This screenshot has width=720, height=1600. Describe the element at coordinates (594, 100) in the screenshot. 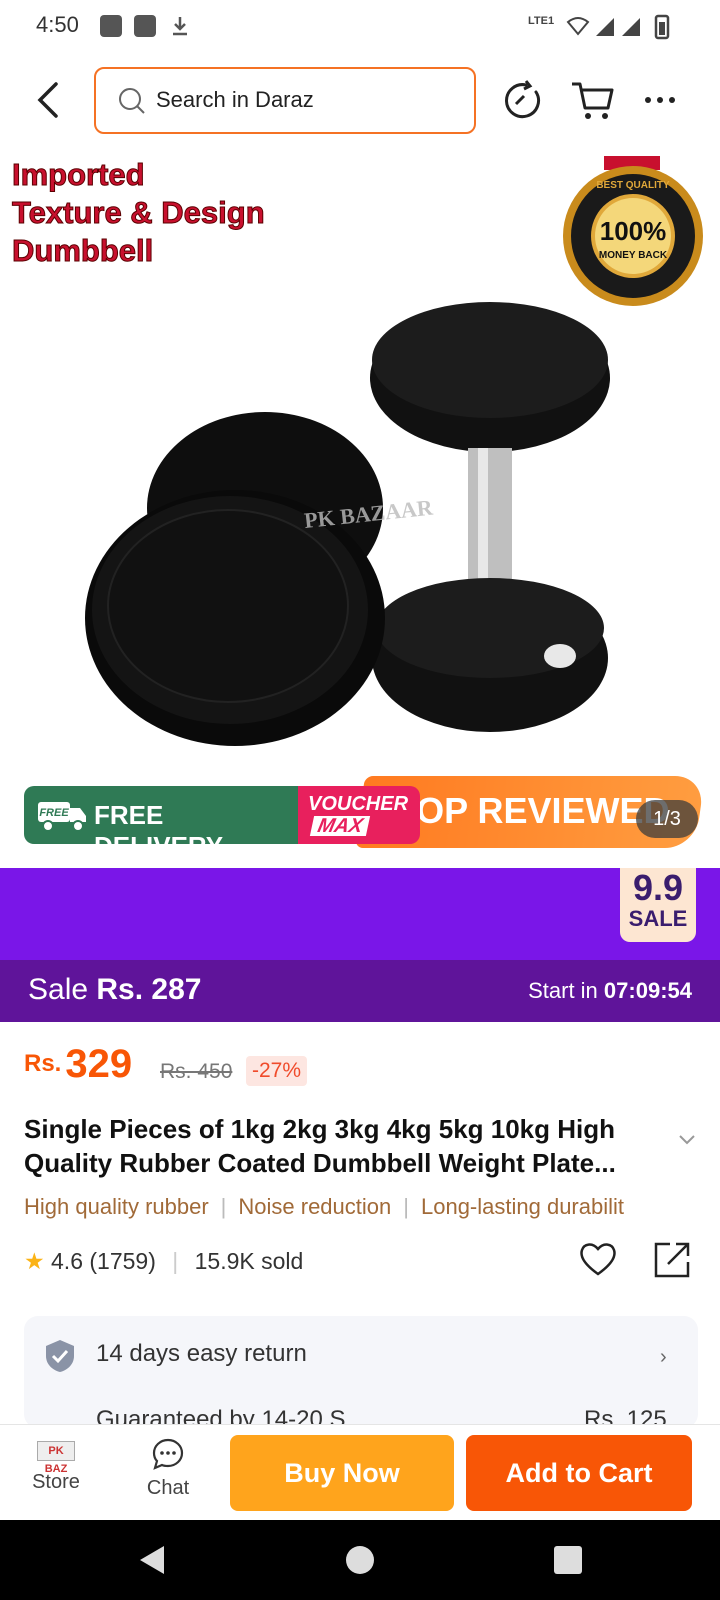

I see `cart-icon` at that location.